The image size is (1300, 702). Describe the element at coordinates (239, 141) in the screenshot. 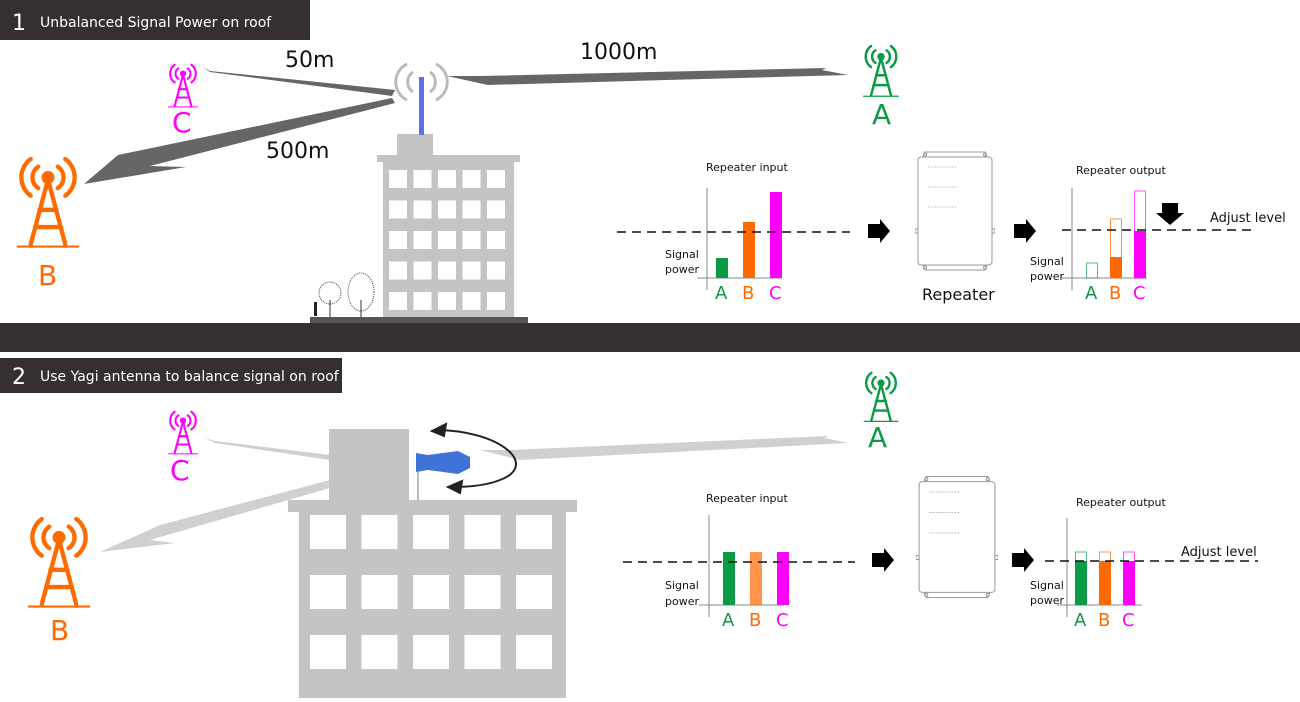

I see `signal-arrow-to-b` at that location.